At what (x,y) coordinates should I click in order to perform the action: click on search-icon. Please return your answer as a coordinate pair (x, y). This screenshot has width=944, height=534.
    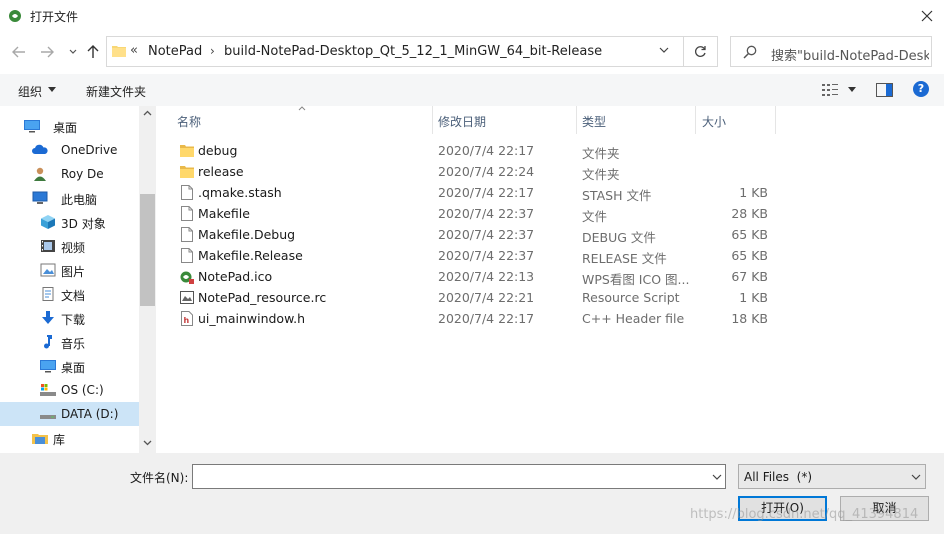
    Looking at the image, I should click on (750, 52).